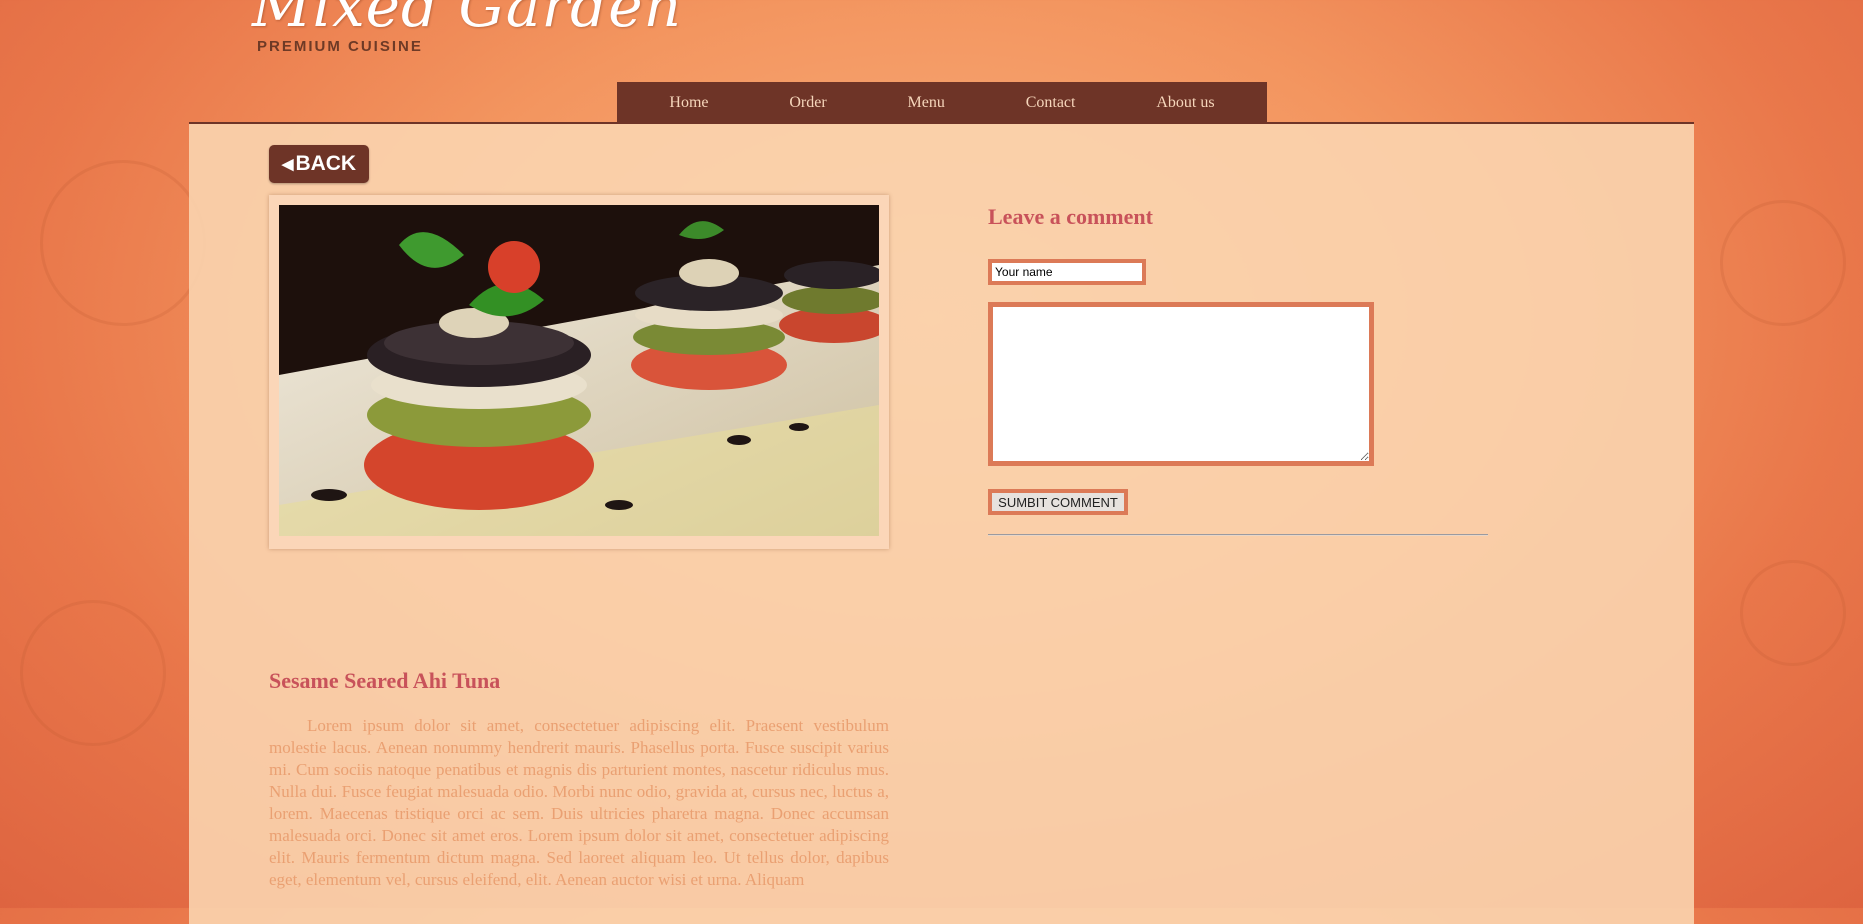  What do you see at coordinates (1051, 103) in the screenshot?
I see `nav-contact: Contact` at bounding box center [1051, 103].